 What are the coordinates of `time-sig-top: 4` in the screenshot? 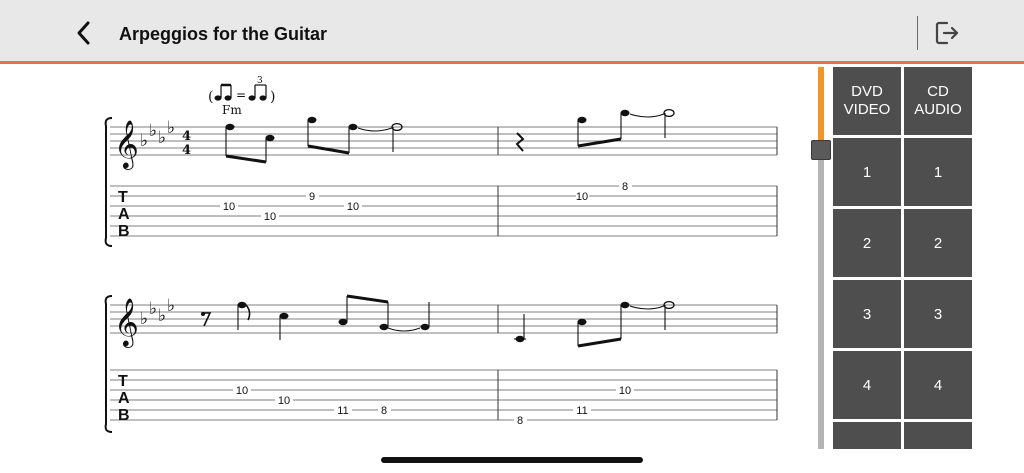 It's located at (186, 136).